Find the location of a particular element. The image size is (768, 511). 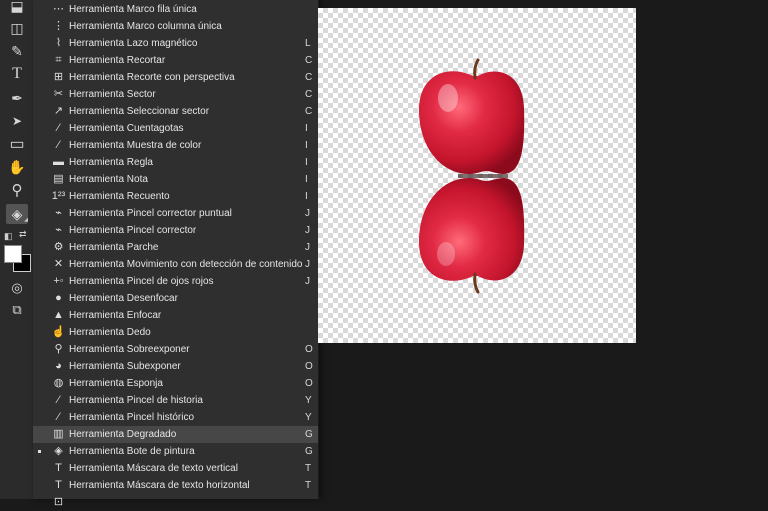

menu-item: ⊞ Herramienta Recorte con perspectiva C is located at coordinates (175, 77).